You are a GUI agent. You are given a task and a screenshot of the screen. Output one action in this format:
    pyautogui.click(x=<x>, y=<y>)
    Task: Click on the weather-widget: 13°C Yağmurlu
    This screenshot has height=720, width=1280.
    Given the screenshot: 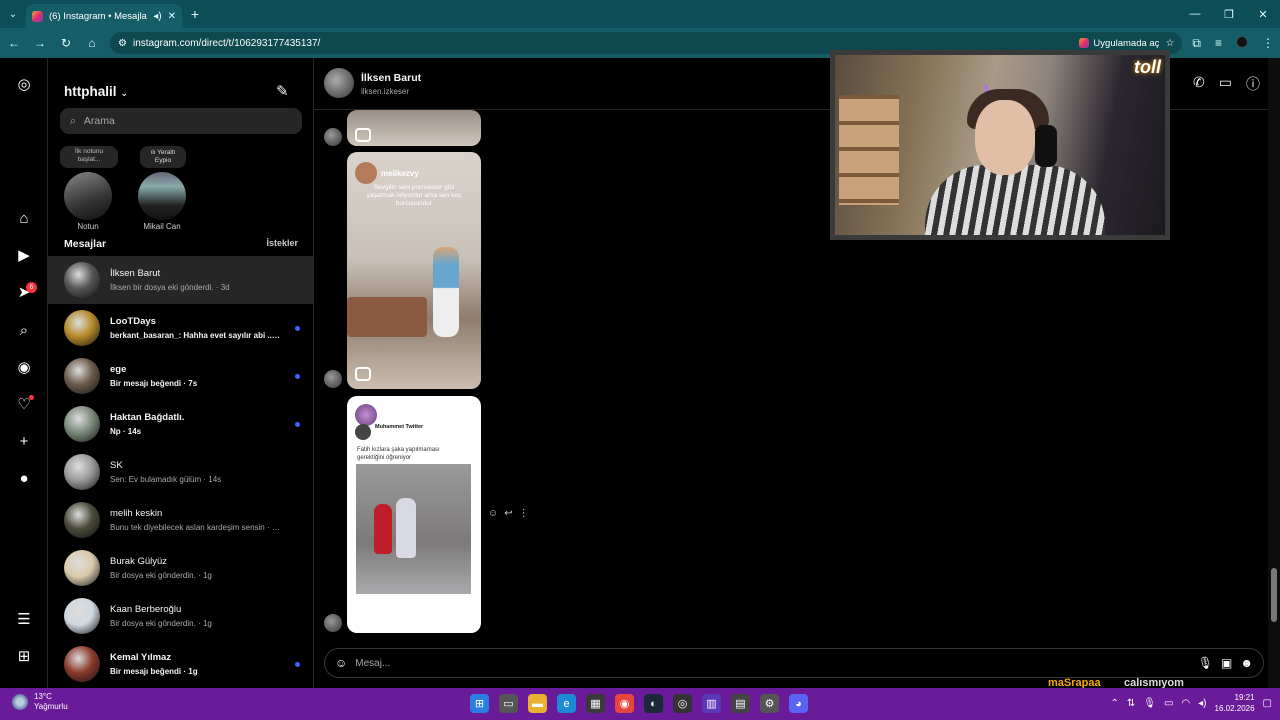 What is the action you would take?
    pyautogui.click(x=40, y=702)
    